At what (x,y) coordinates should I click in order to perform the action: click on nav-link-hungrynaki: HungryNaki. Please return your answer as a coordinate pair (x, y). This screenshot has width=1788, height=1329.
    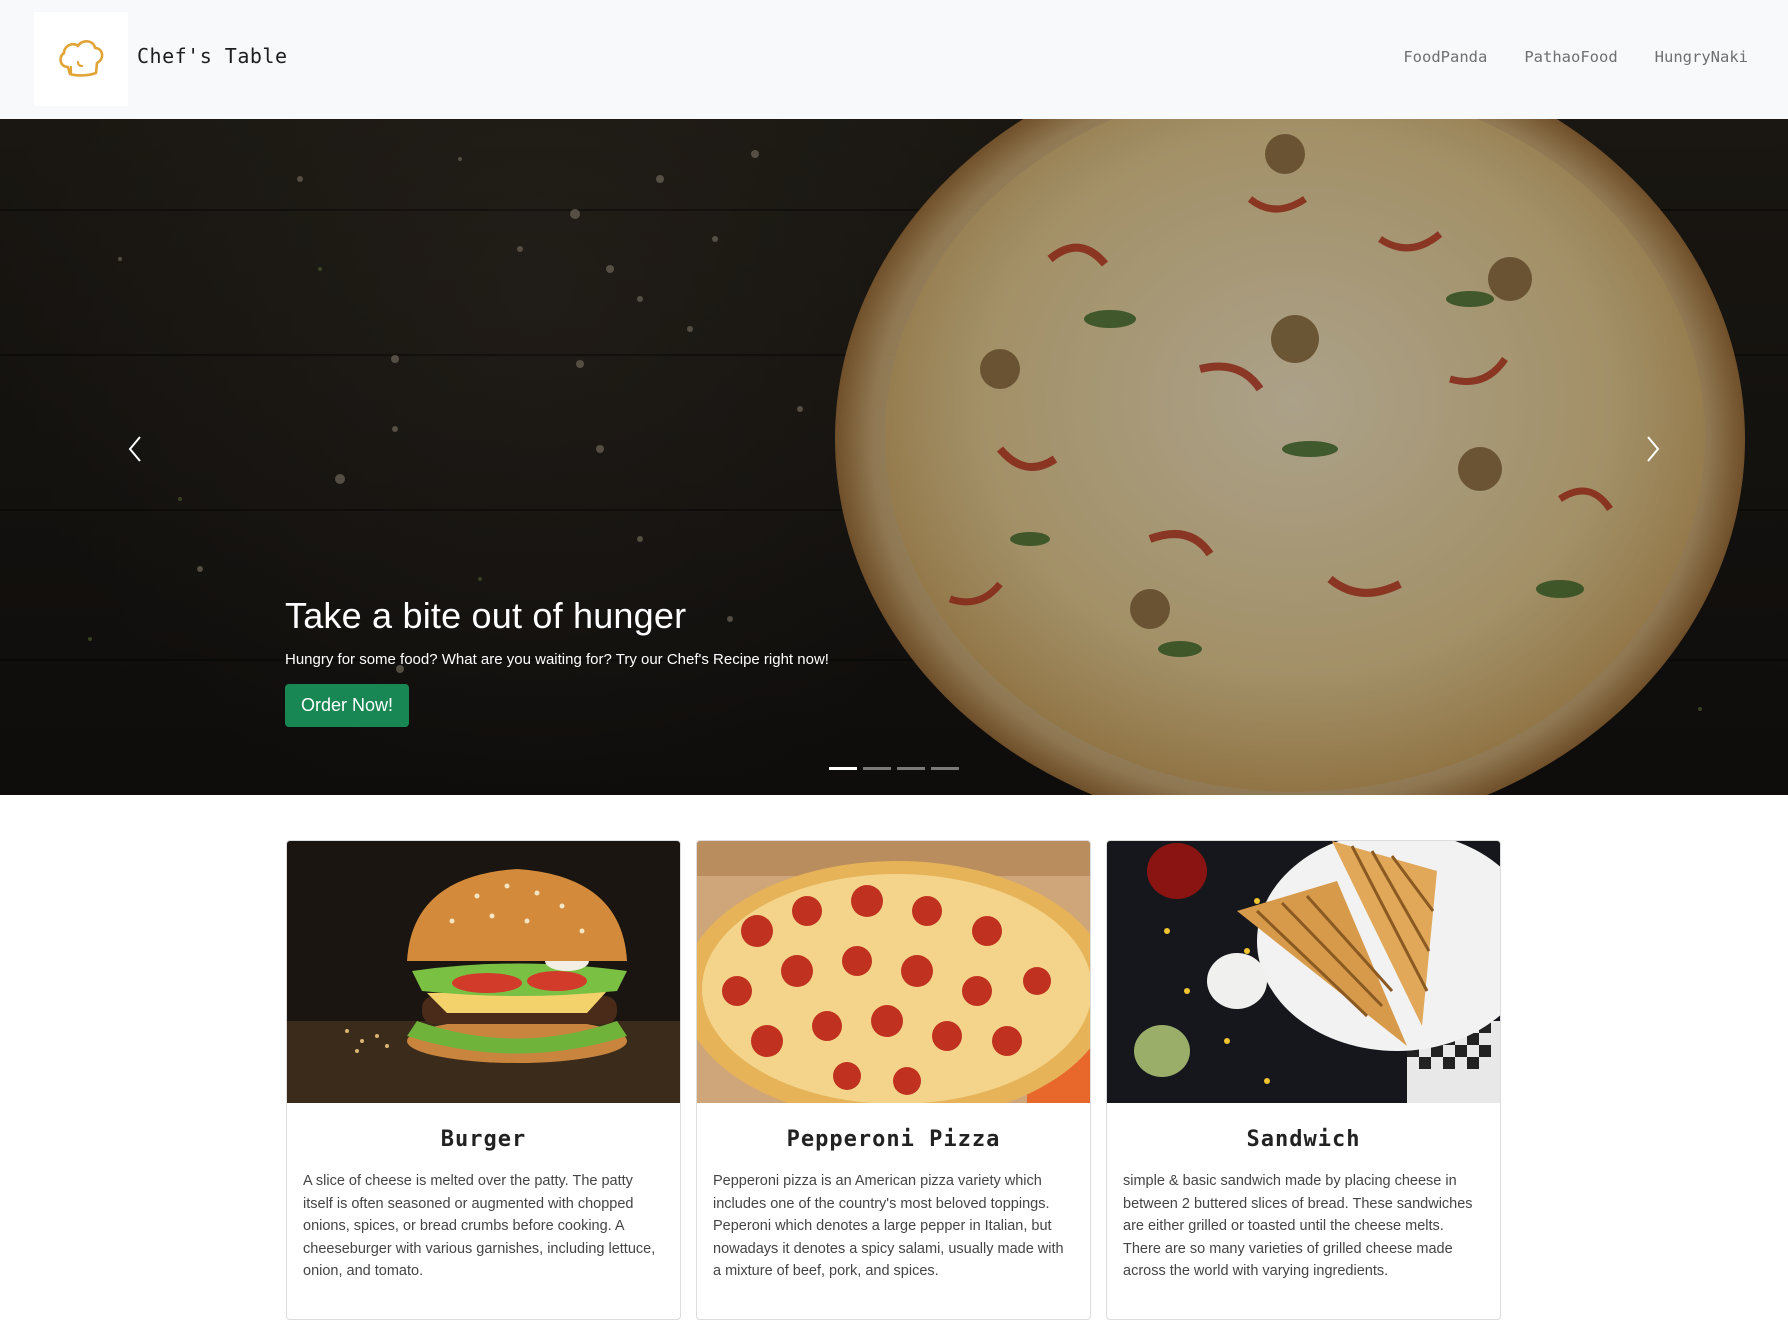
    Looking at the image, I should click on (1701, 57).